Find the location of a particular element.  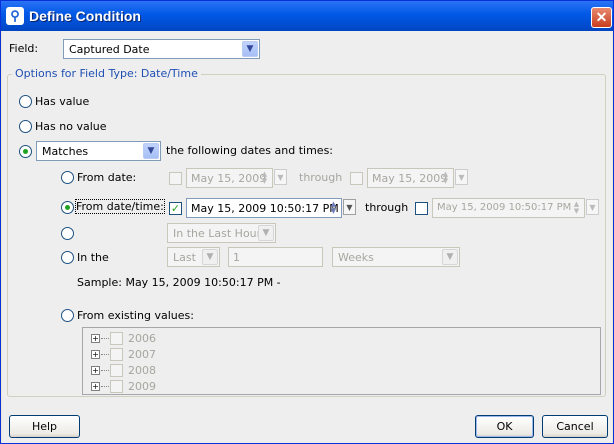

close-icon: ✕ is located at coordinates (601, 17).